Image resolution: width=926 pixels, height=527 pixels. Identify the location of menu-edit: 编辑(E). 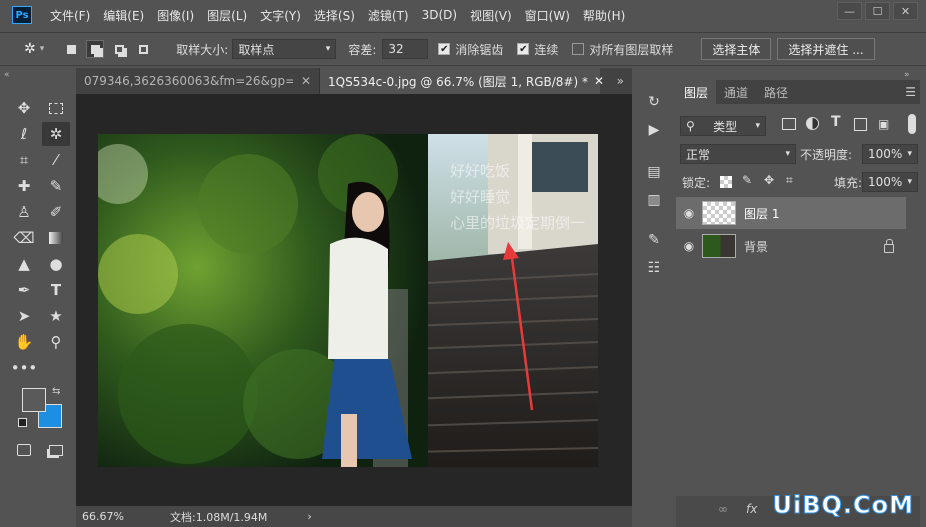
(123, 15).